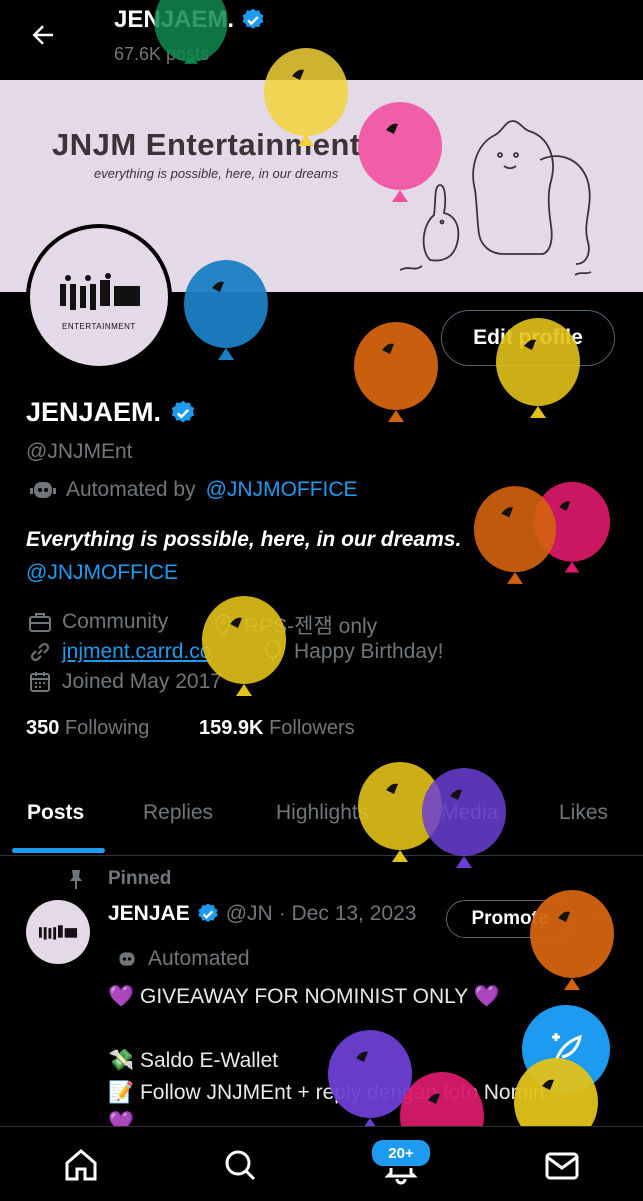  What do you see at coordinates (99, 326) in the screenshot?
I see `avatar-label: ENTERTAINMENT` at bounding box center [99, 326].